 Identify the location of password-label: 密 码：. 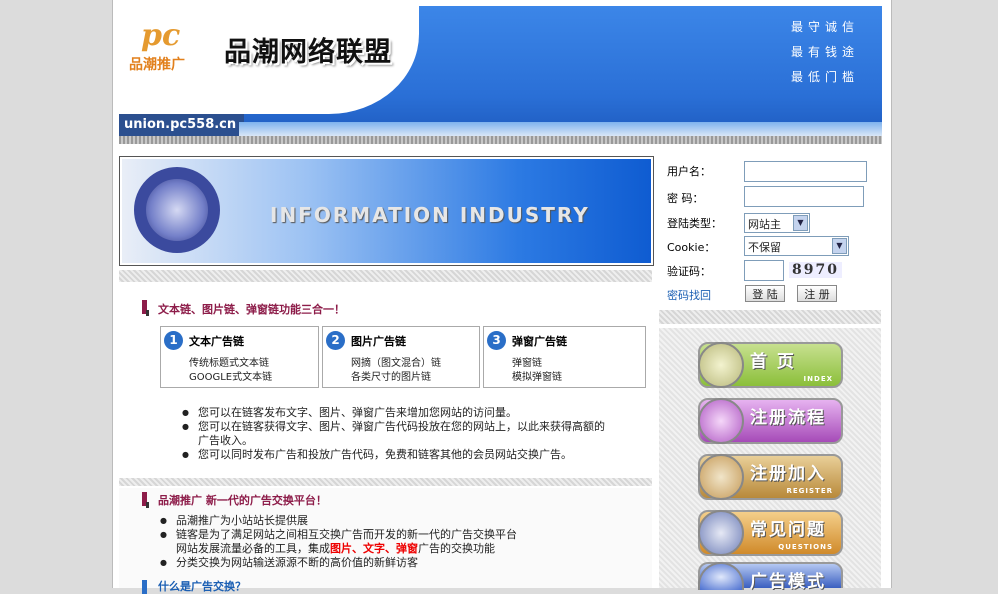
(685, 198).